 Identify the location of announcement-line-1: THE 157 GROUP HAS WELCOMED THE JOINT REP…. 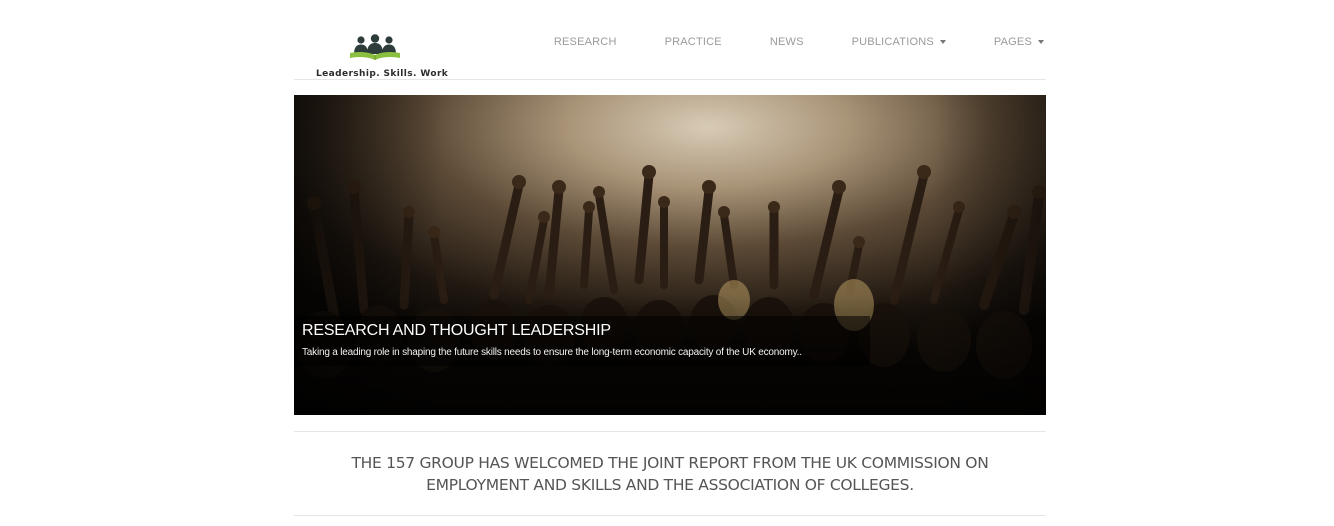
(670, 463).